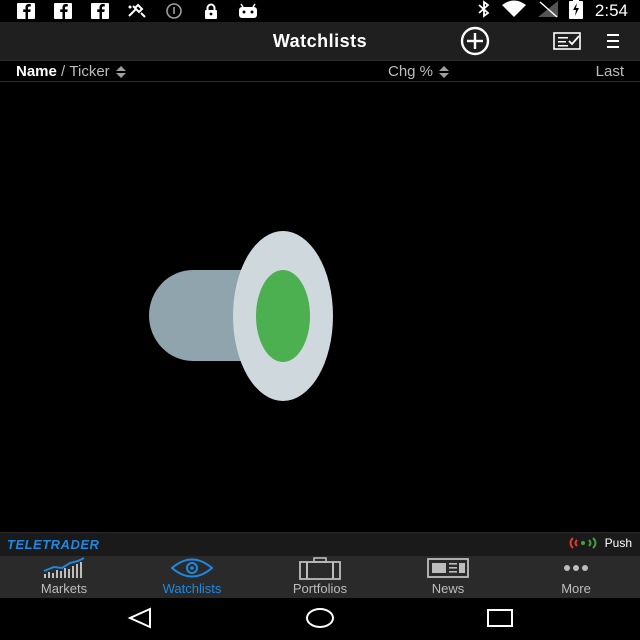 The height and width of the screenshot is (640, 640). I want to click on name-ticker-sort-header: Name / Ticker, so click(71, 71).